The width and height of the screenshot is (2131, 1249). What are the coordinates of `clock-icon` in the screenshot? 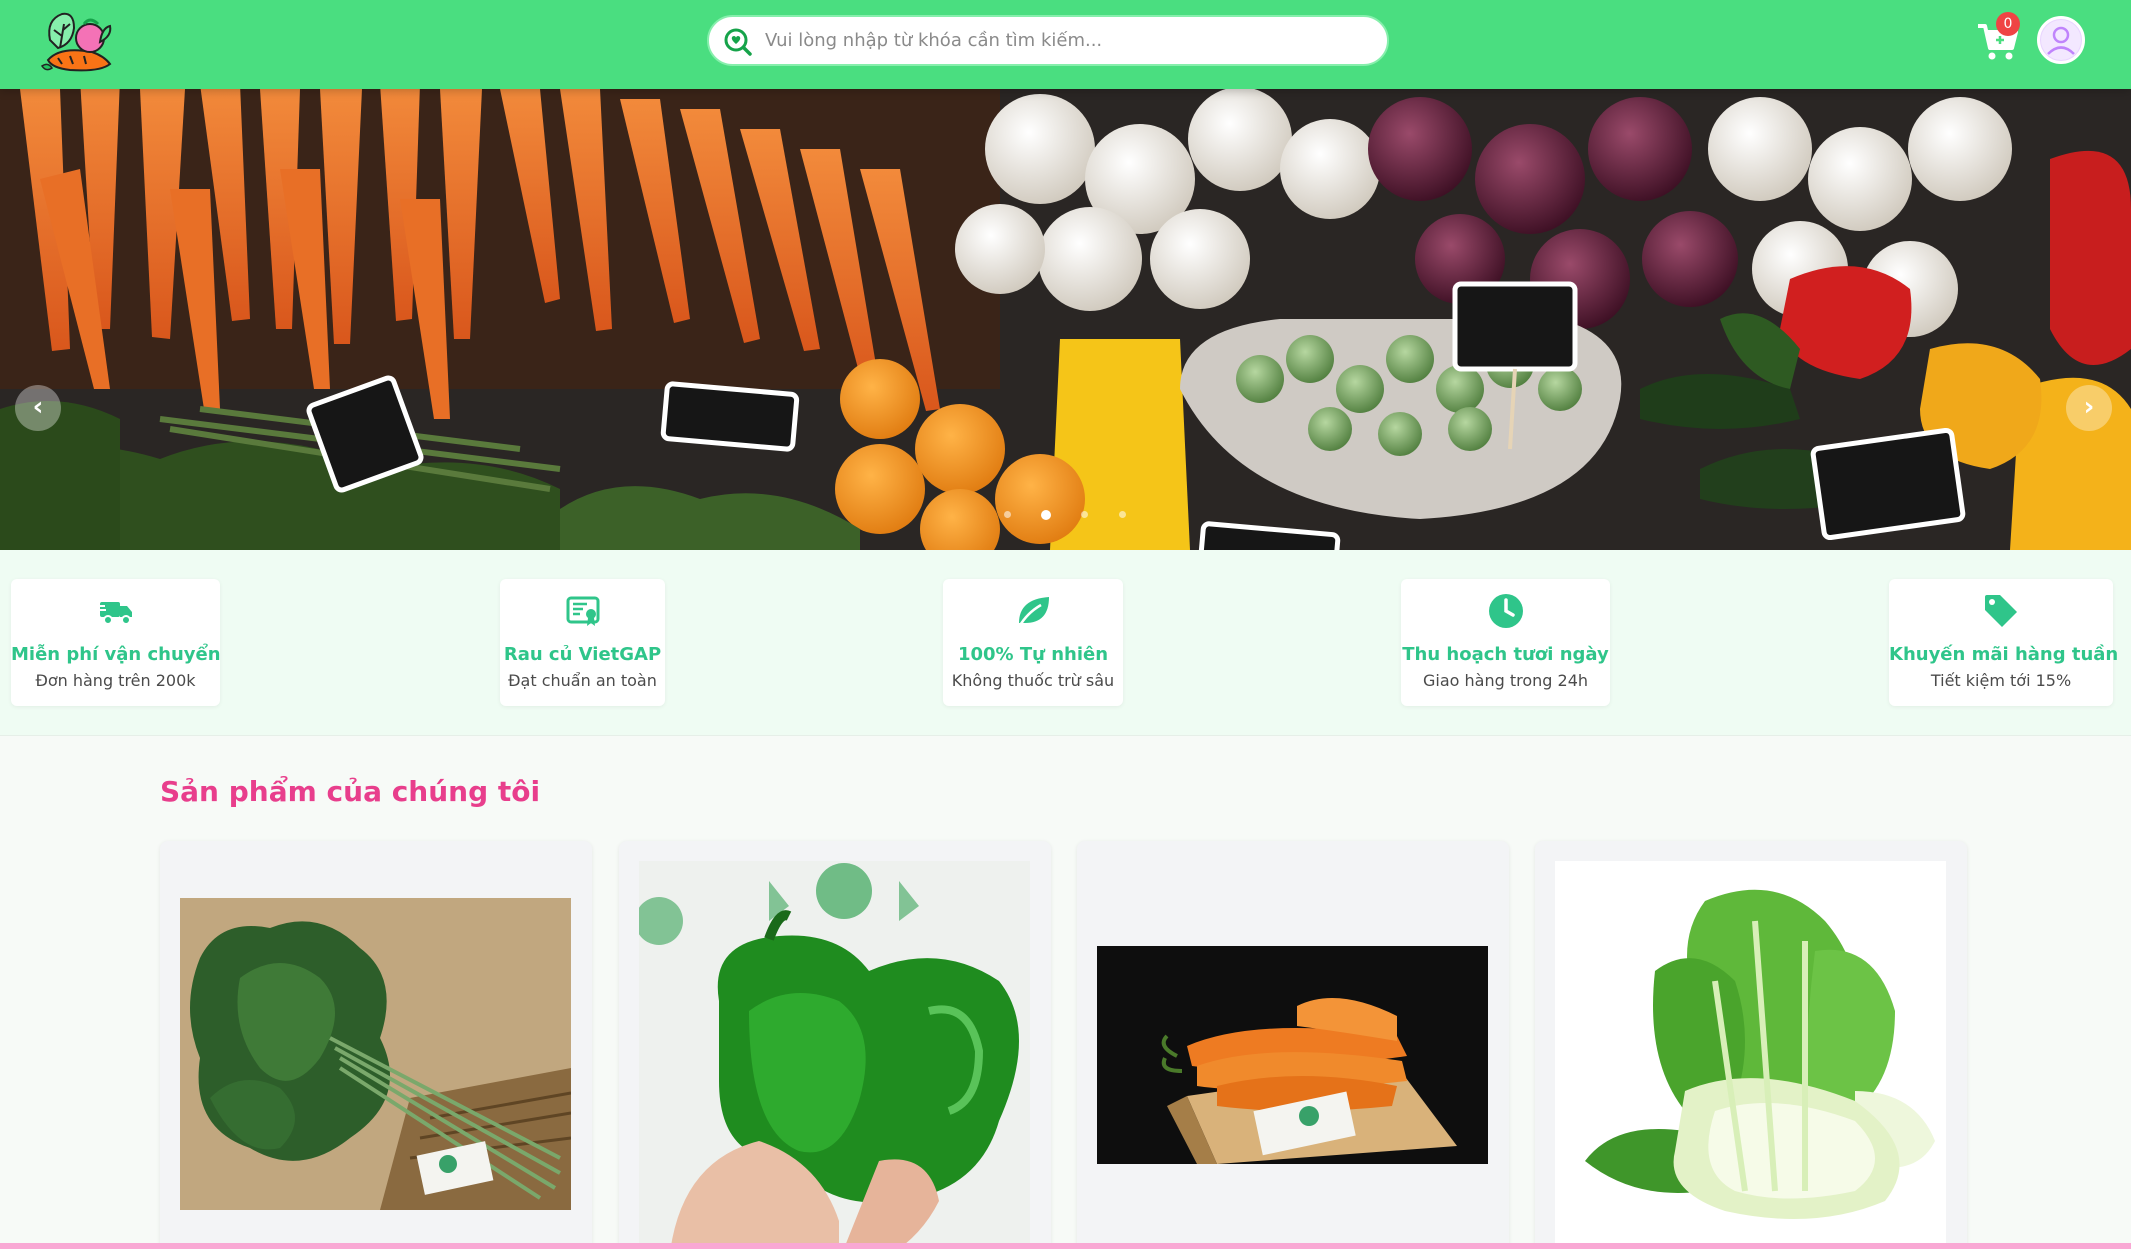 It's located at (1506, 611).